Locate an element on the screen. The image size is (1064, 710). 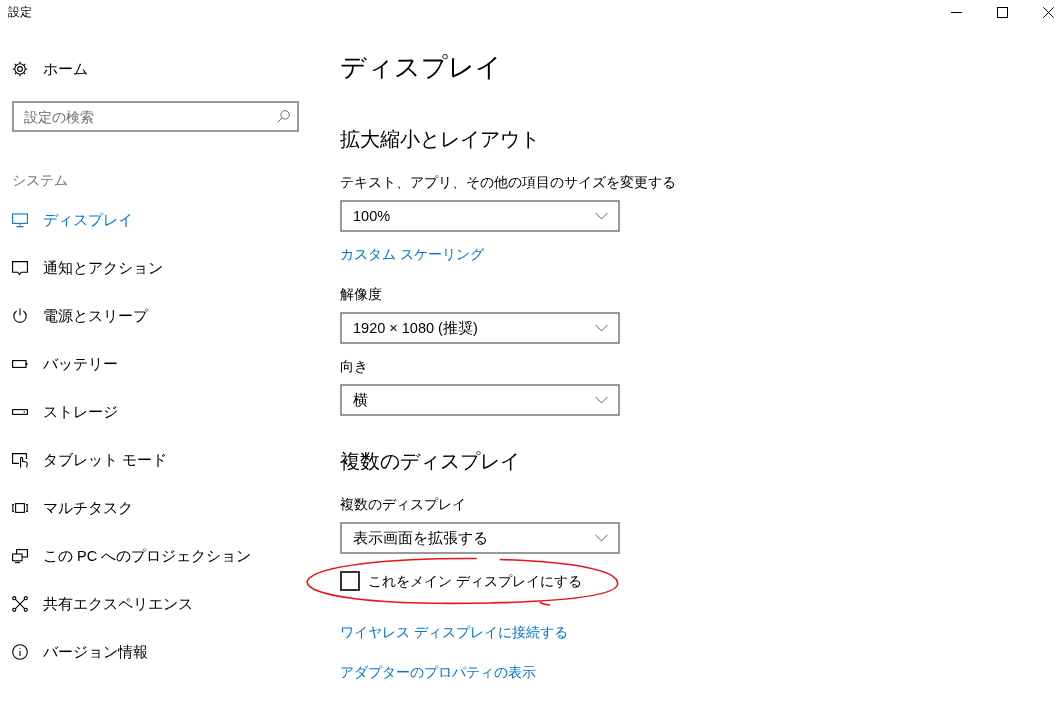
search-icon is located at coordinates (283, 116).